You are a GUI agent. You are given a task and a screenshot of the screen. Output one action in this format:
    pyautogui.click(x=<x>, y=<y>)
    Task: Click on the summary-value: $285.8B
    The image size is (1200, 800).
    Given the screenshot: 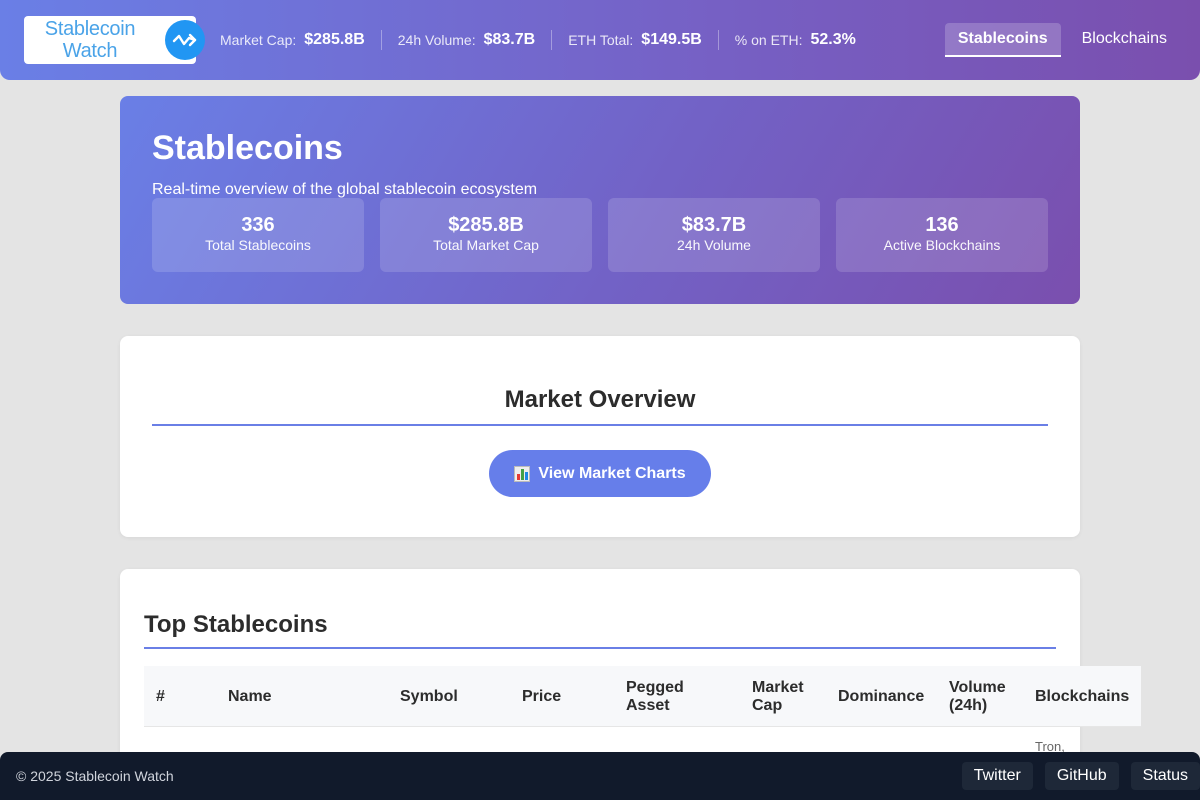 What is the action you would take?
    pyautogui.click(x=486, y=225)
    